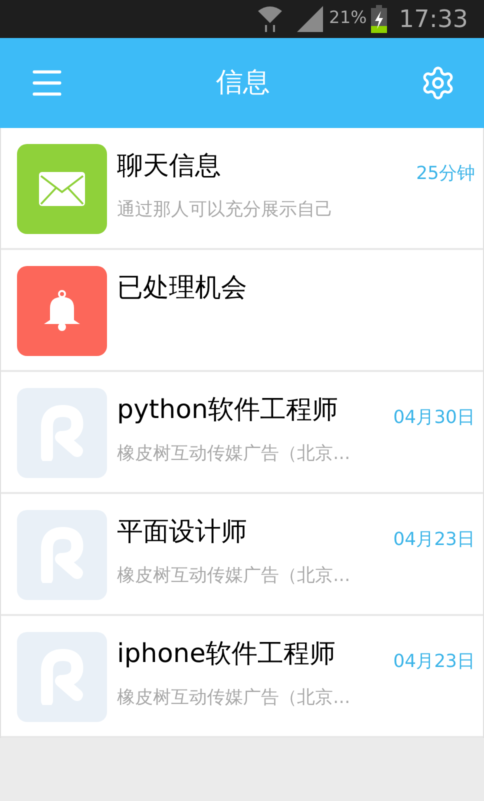 This screenshot has width=484, height=801. Describe the element at coordinates (62, 189) in the screenshot. I see `mail-tile-icon` at that location.